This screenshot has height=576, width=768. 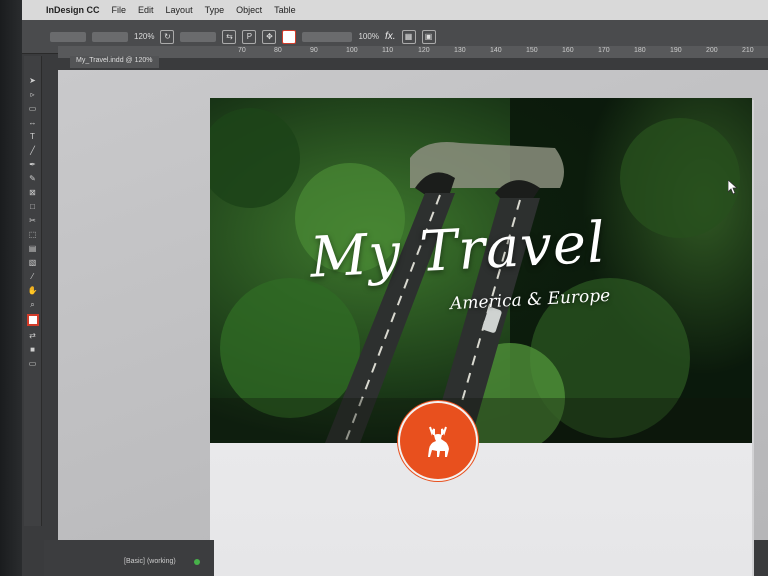 I want to click on swap-colors-icon: ⇄, so click(x=32, y=335).